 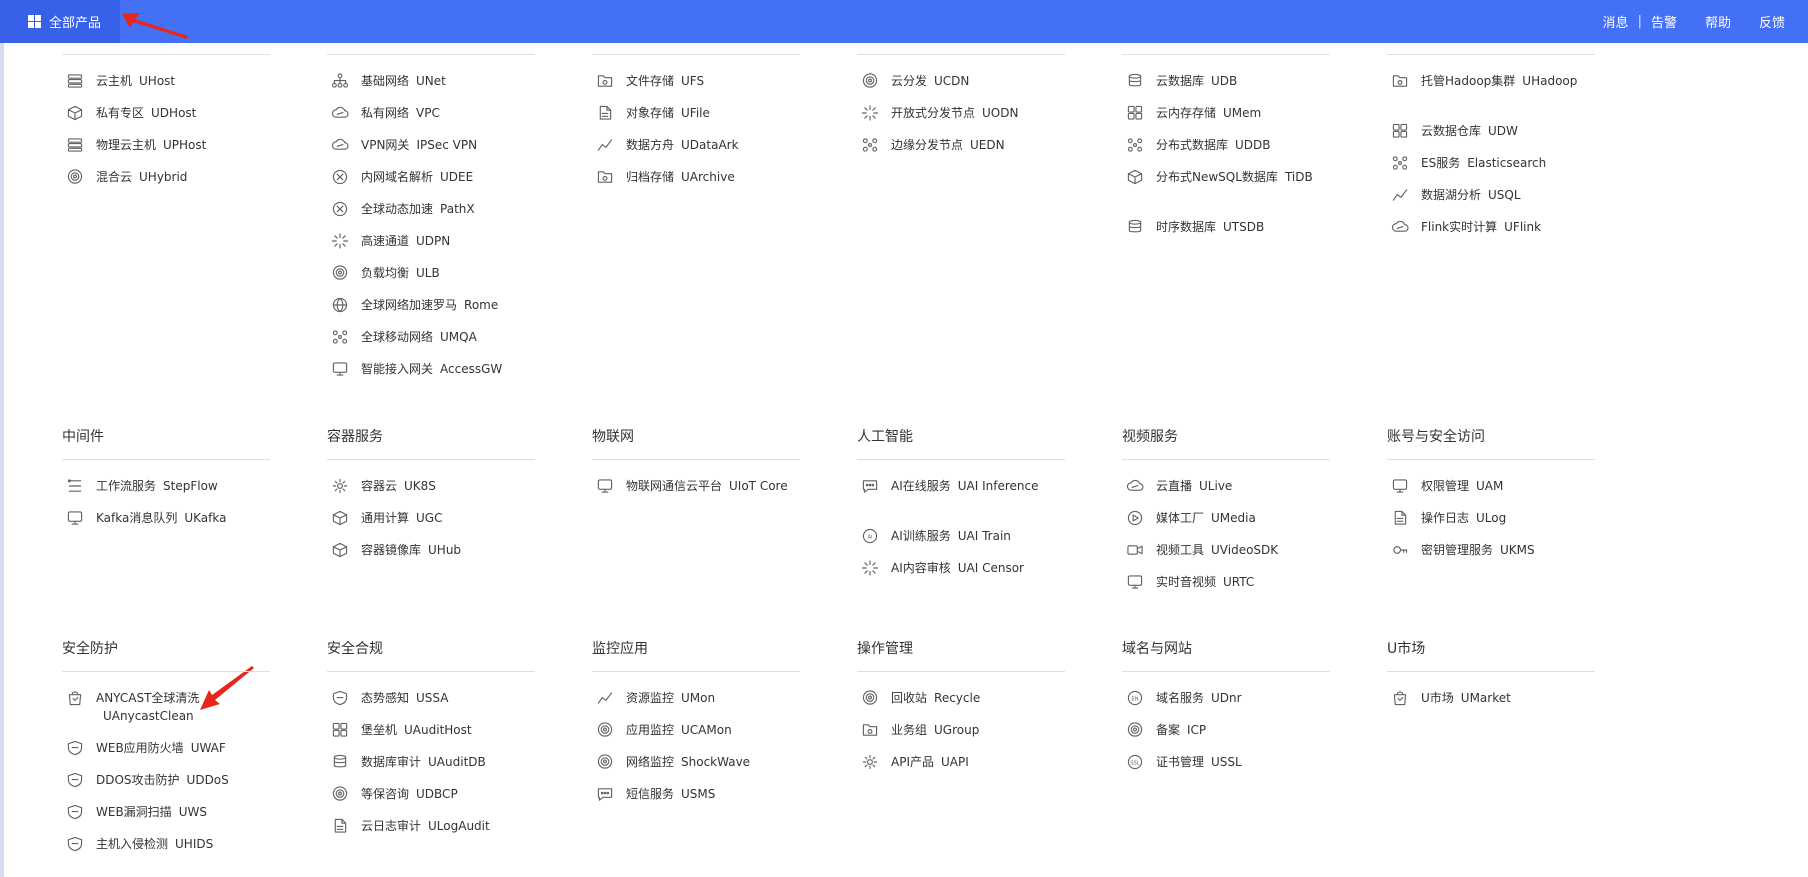 What do you see at coordinates (186, 493) in the screenshot?
I see `product-item-stepflow: 工作流服务 StepFlow` at bounding box center [186, 493].